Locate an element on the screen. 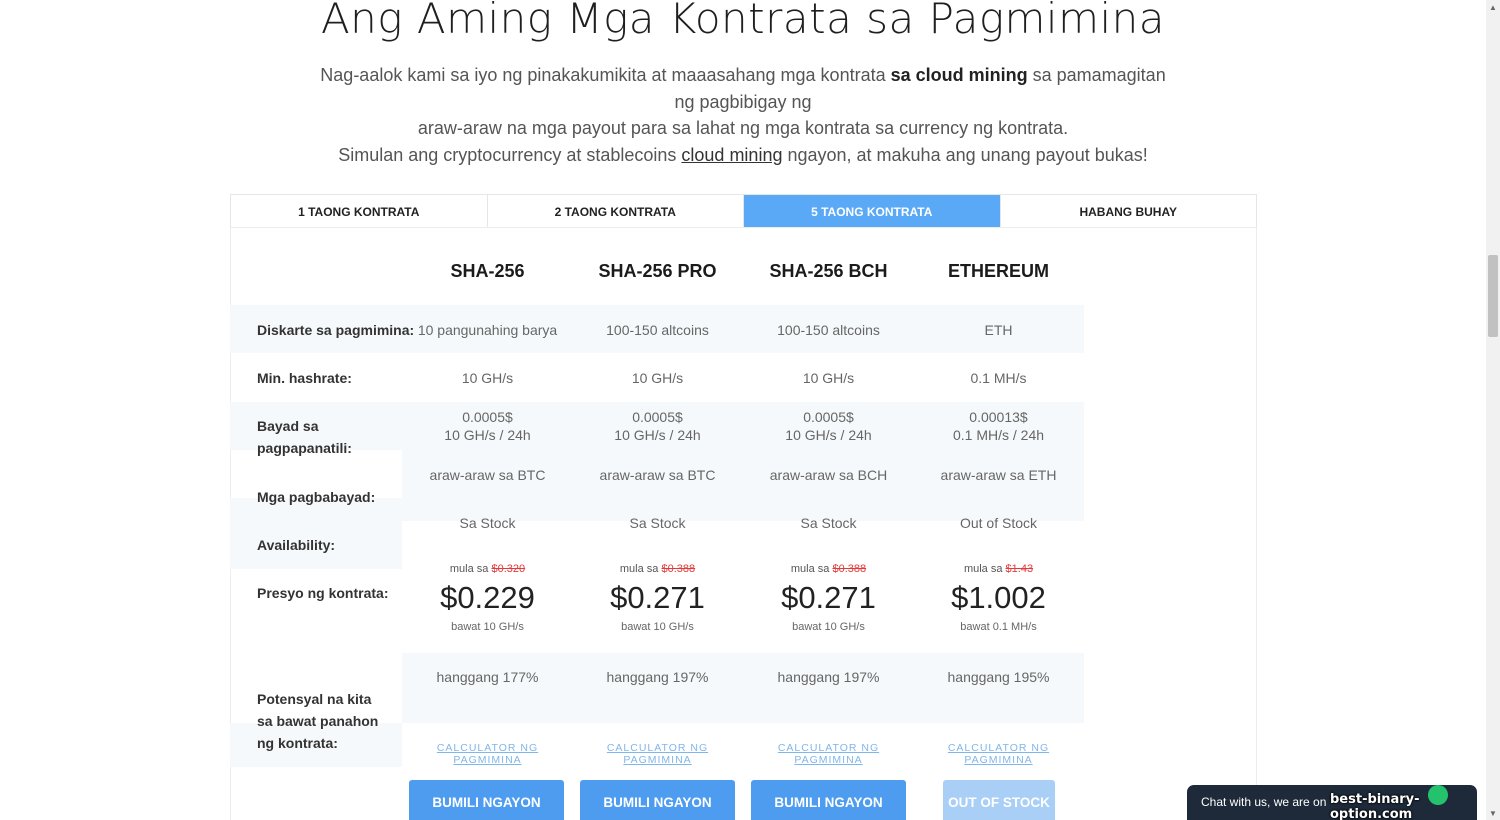  plan-fee-amount: 0.00013$ is located at coordinates (998, 417).